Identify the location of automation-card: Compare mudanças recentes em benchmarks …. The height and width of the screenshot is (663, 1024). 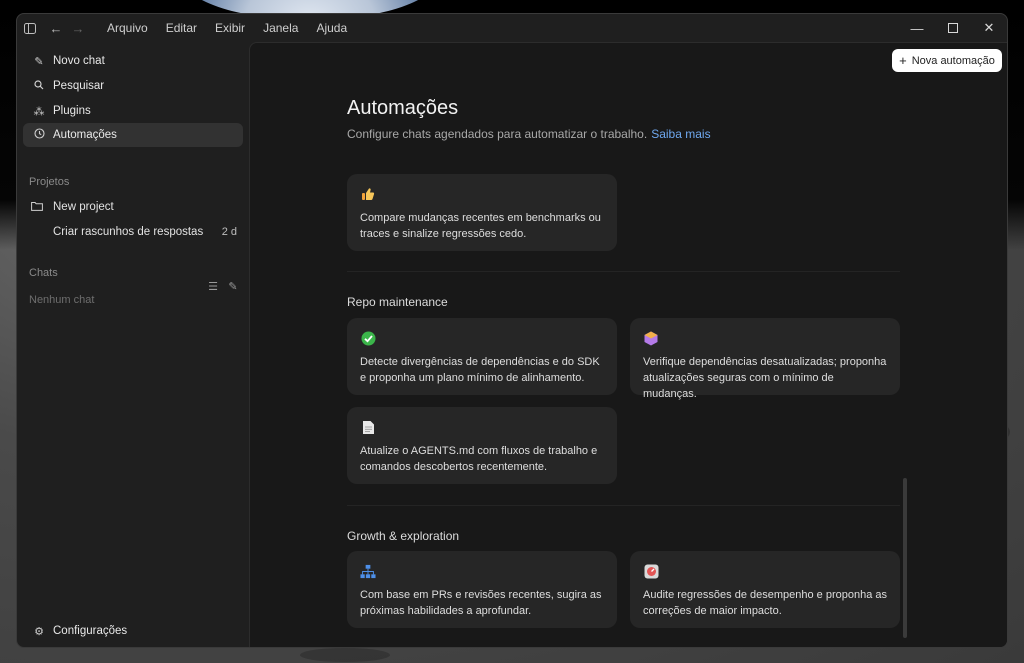
(482, 212).